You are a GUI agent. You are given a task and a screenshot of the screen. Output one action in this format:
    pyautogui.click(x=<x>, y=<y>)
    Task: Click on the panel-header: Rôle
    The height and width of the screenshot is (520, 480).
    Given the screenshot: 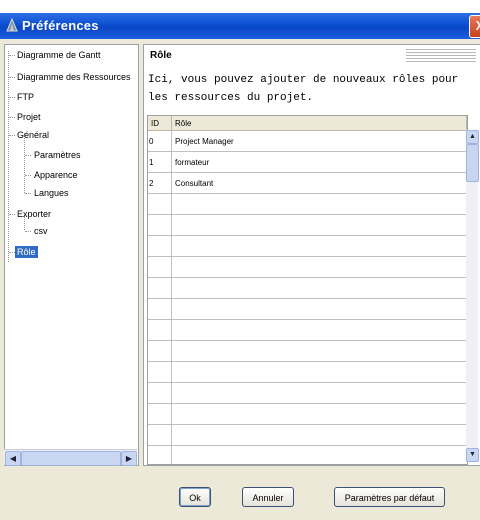 What is the action you would take?
    pyautogui.click(x=312, y=56)
    